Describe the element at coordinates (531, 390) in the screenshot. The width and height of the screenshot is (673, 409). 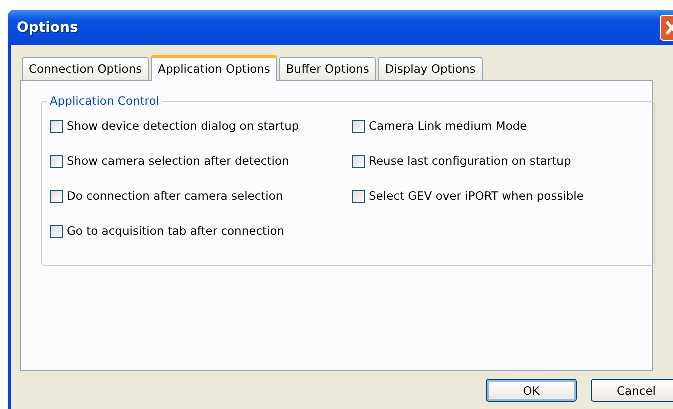
I see `ok-button: OK` at that location.